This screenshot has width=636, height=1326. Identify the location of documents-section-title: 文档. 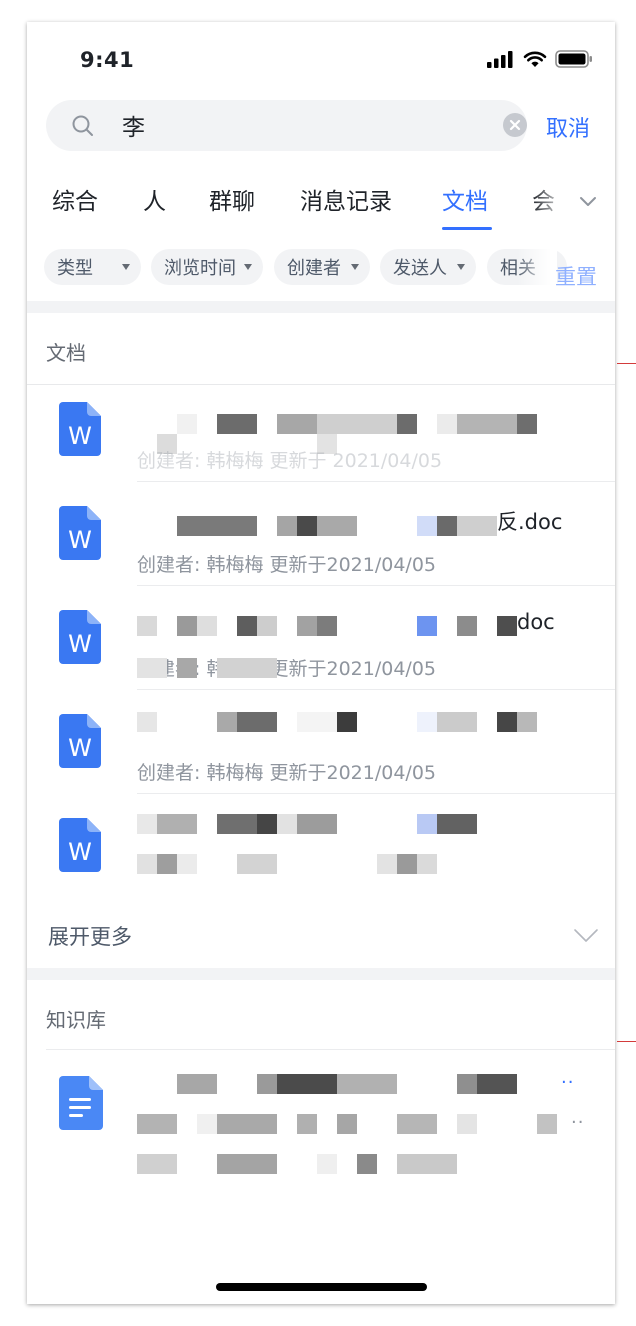
(66, 353).